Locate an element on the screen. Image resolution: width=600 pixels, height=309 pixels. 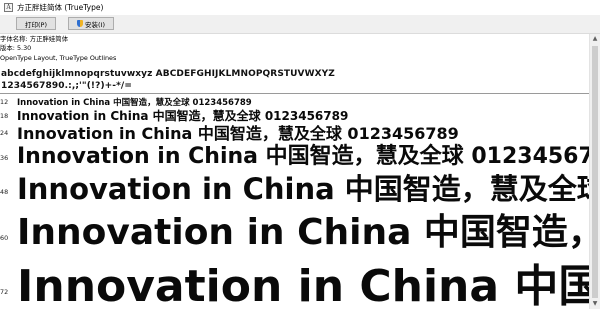
print-button: 打印(P) is located at coordinates (36, 23).